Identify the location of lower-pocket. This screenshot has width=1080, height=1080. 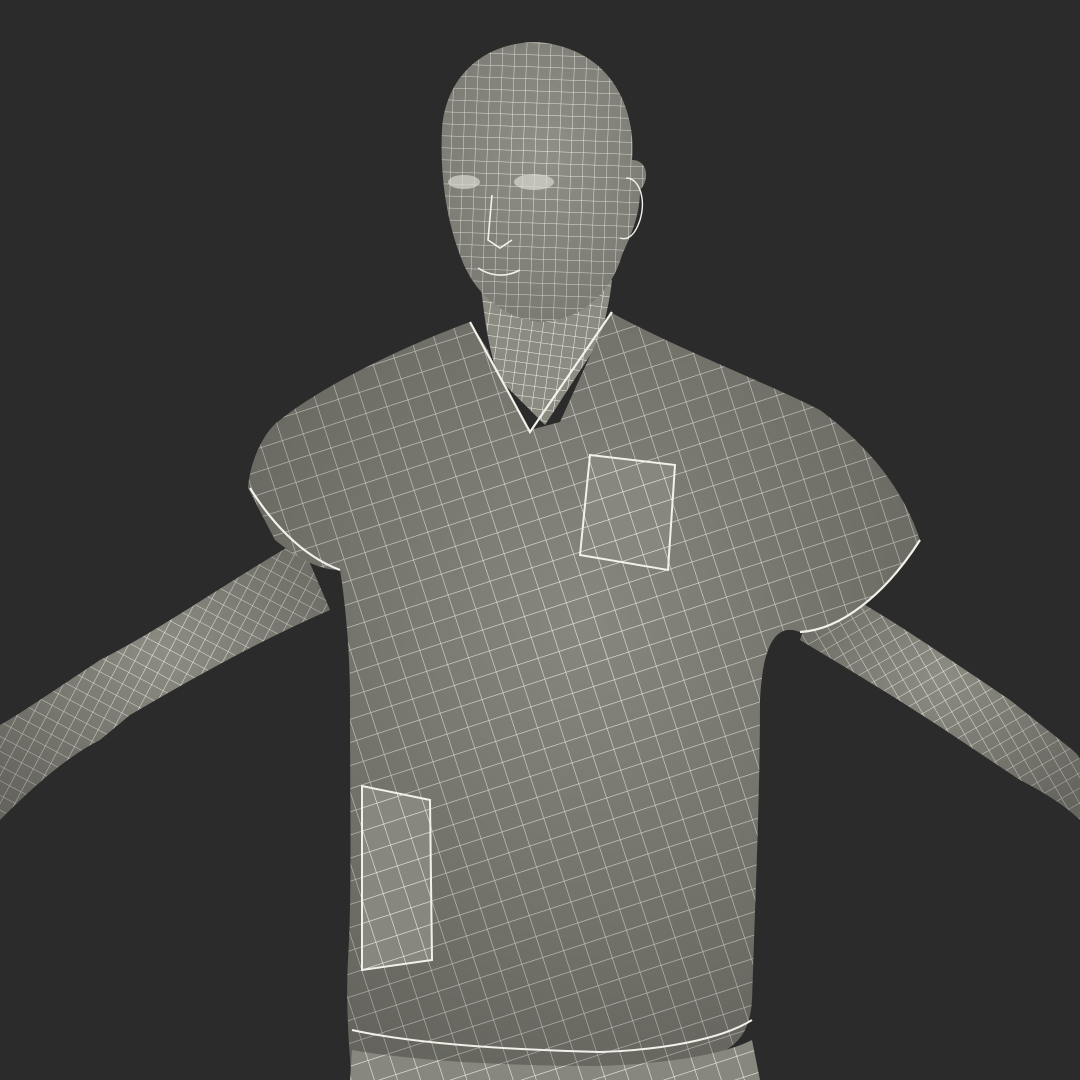
(397, 878).